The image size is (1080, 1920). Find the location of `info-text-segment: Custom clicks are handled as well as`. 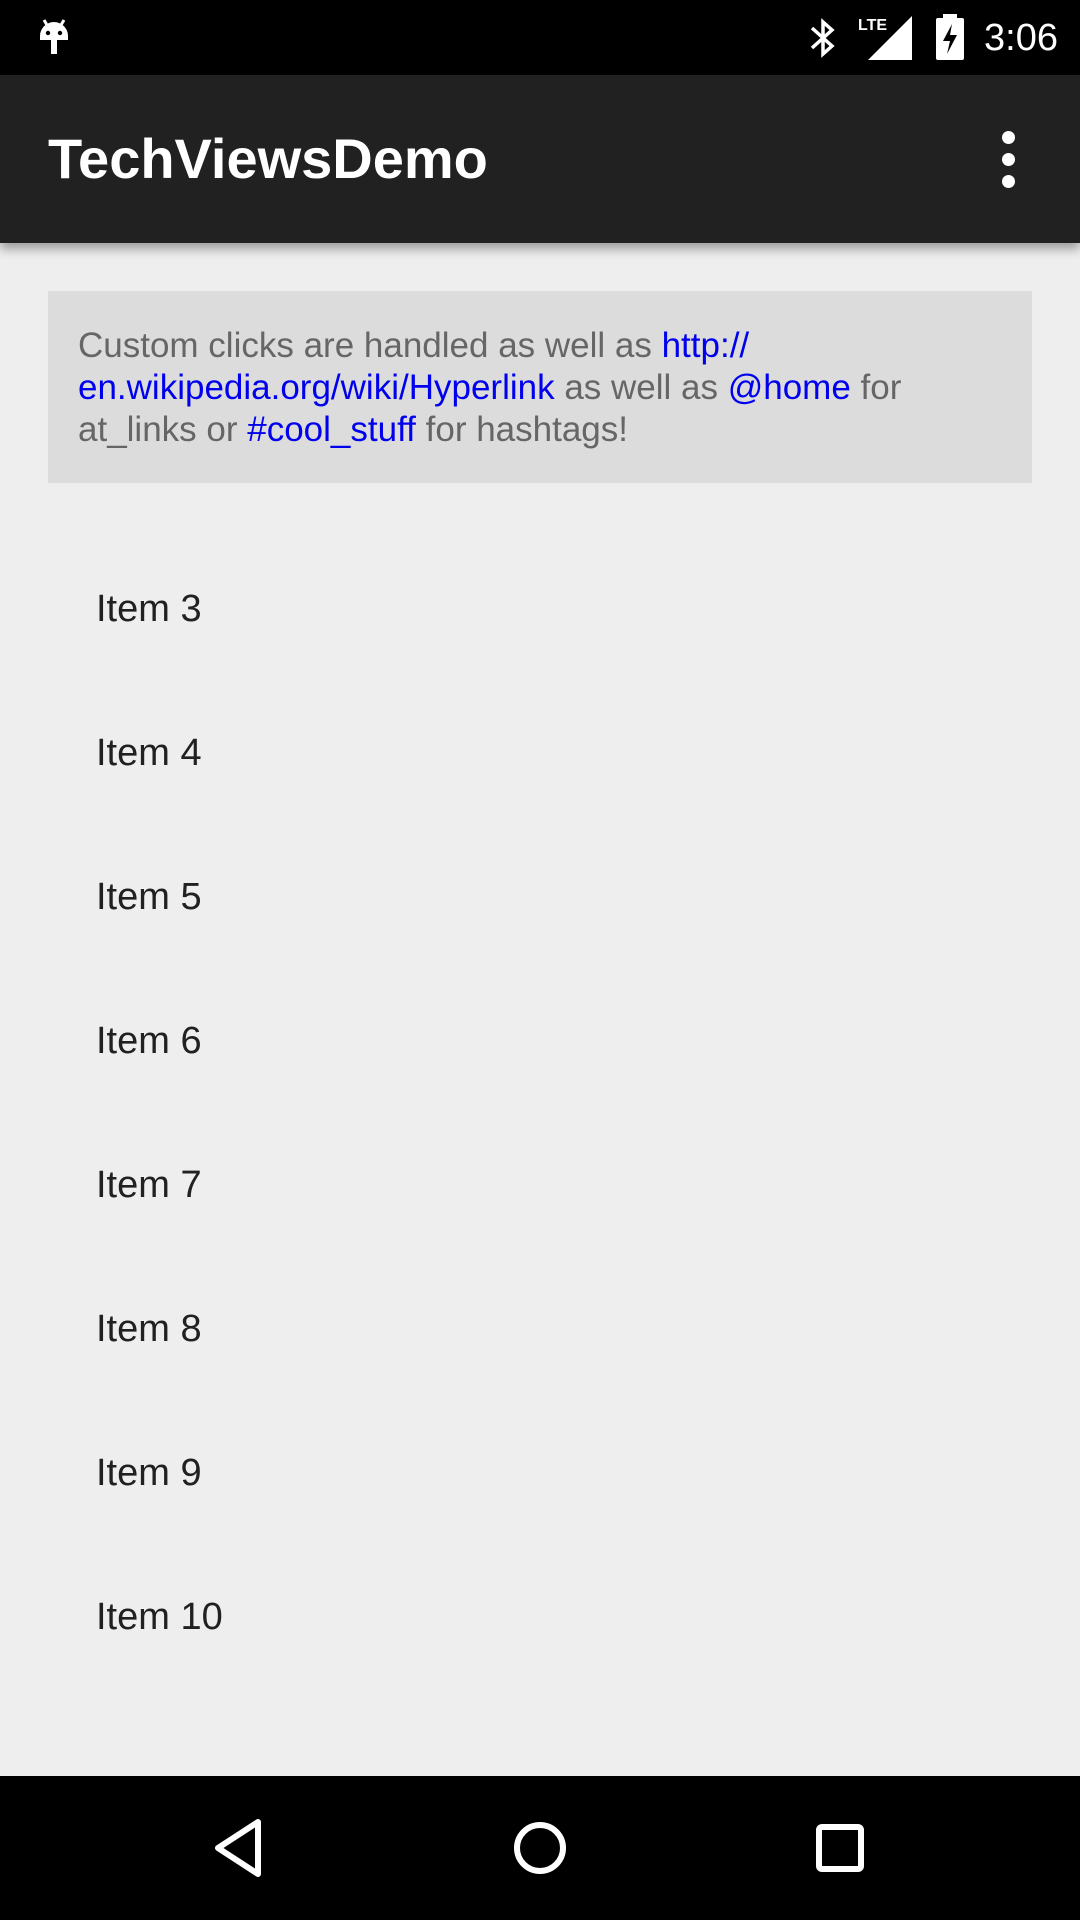

info-text-segment: Custom clicks are handled as well as is located at coordinates (370, 345).